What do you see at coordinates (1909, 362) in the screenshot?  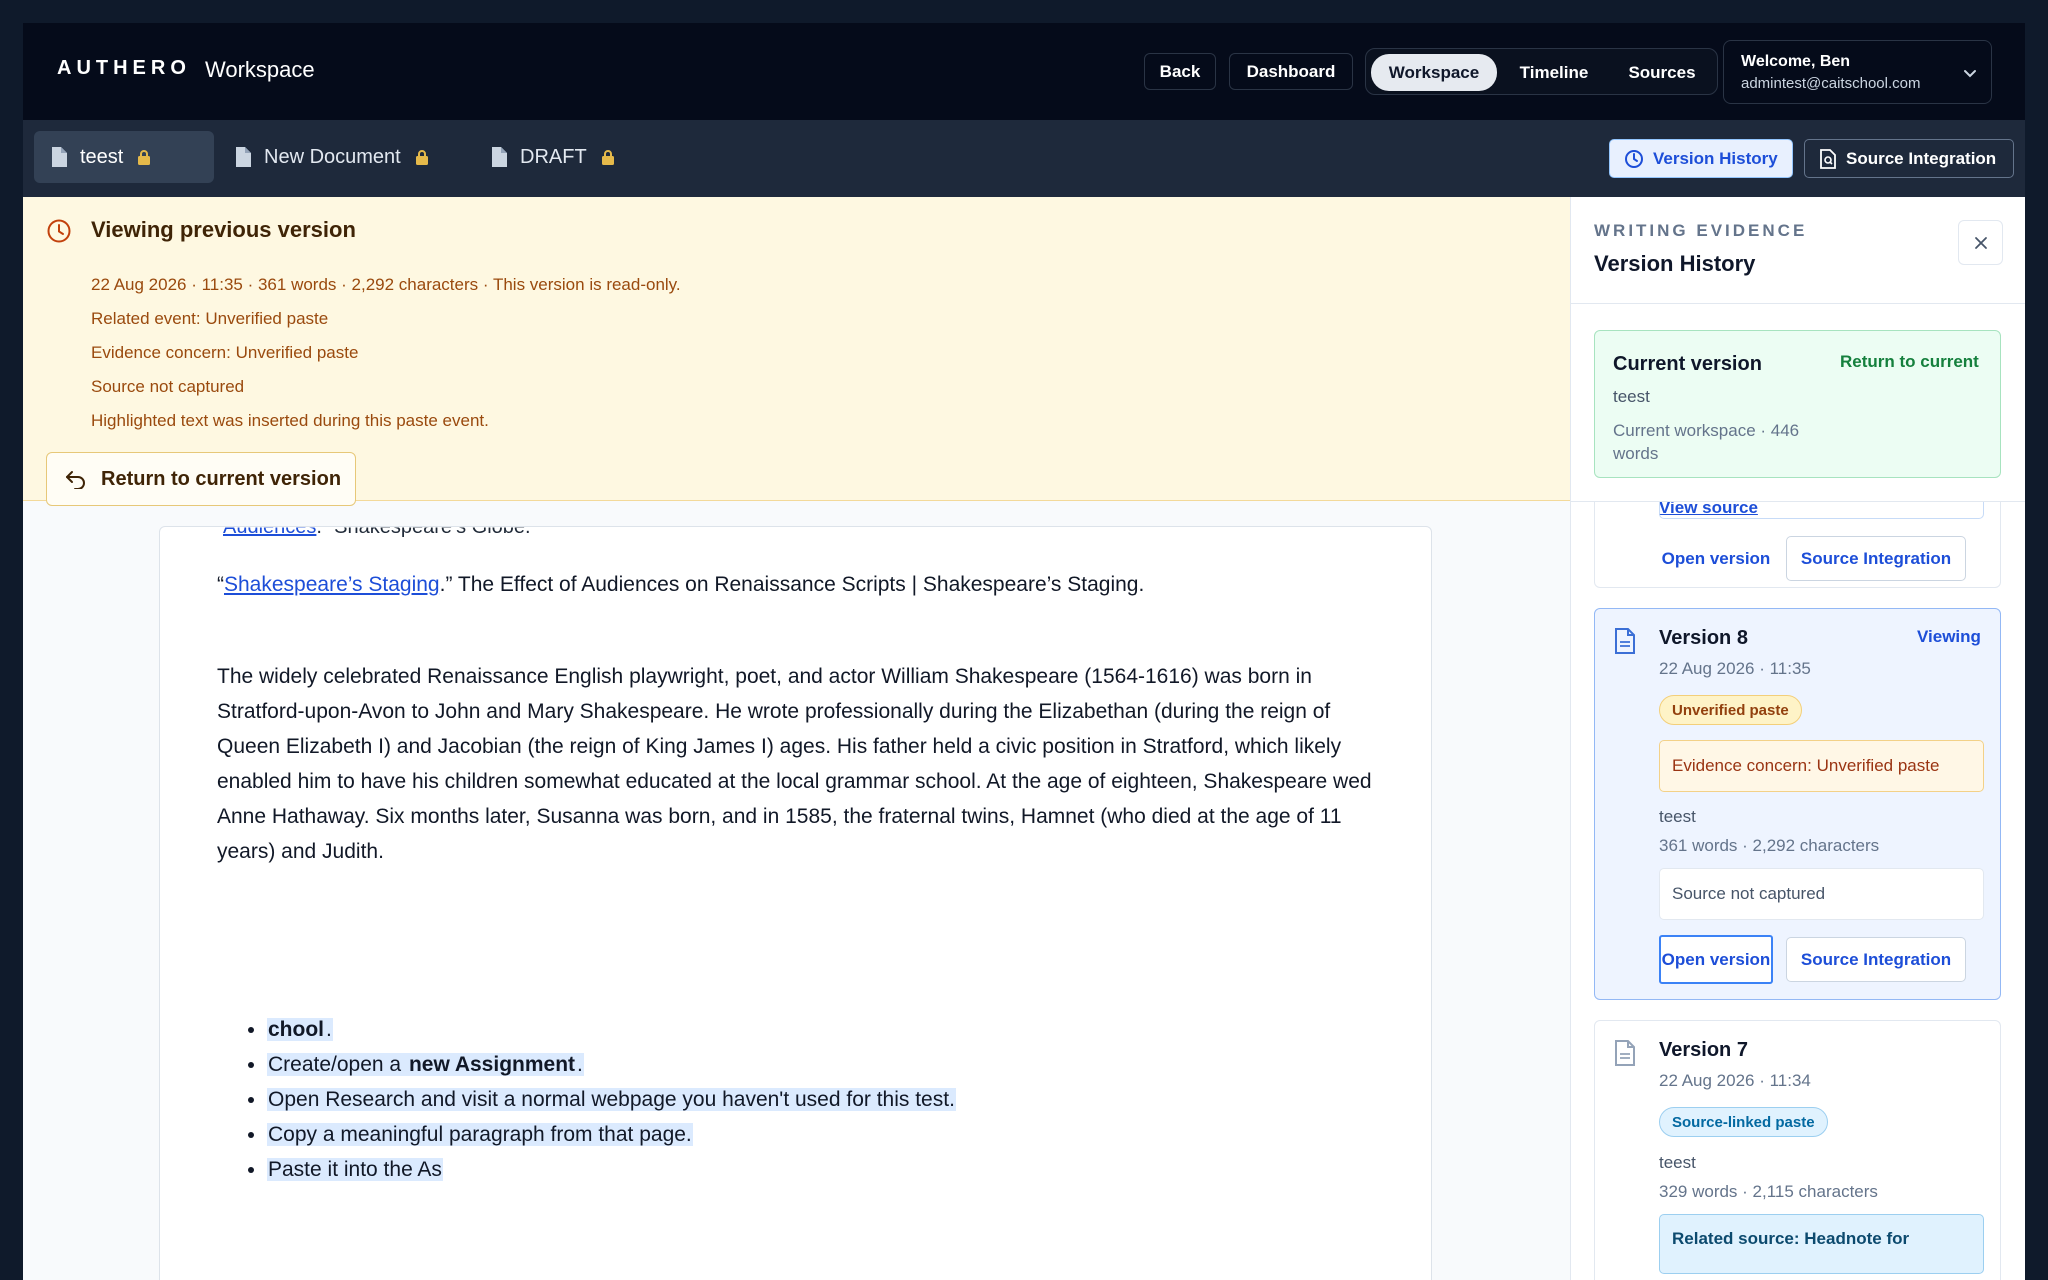 I see `return-to-current-link: Return to current` at bounding box center [1909, 362].